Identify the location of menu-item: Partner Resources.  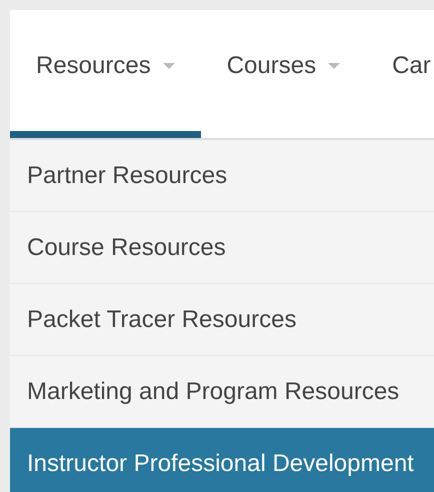
(222, 176).